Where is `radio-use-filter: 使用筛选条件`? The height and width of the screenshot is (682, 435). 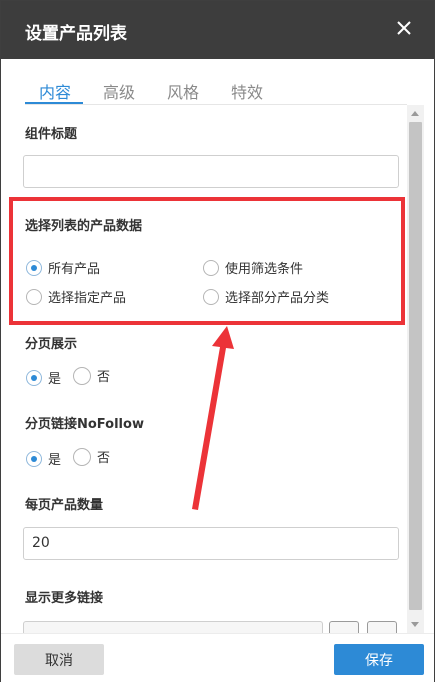
radio-use-filter: 使用筛选条件 is located at coordinates (253, 267).